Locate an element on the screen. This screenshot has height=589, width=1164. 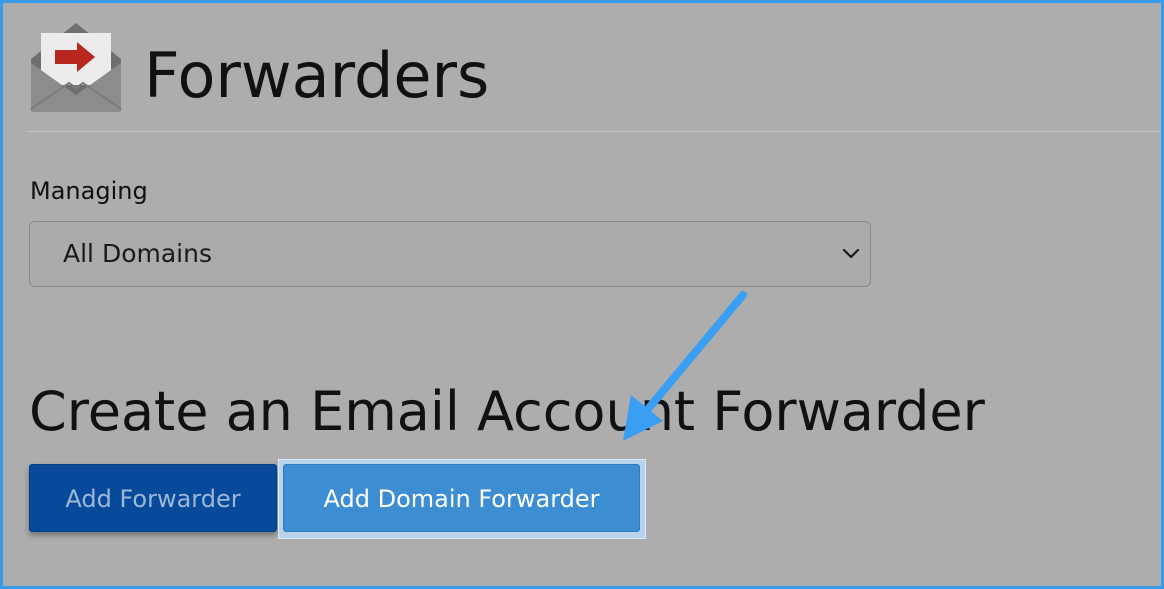
domain-select: All Domains is located at coordinates (450, 254).